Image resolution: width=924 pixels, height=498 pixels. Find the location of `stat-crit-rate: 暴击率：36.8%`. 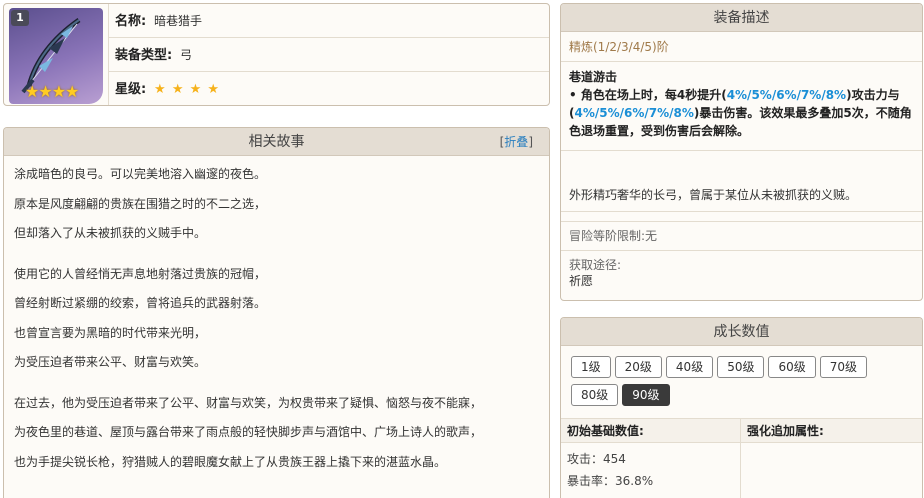

stat-crit-rate: 暴击率：36.8% is located at coordinates (650, 481).